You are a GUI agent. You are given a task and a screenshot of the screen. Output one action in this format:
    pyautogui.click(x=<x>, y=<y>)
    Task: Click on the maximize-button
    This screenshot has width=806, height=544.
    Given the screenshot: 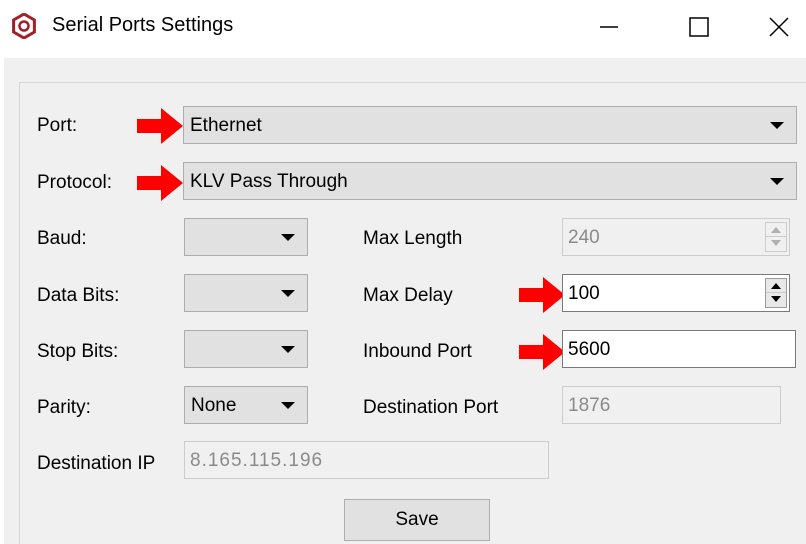 What is the action you would take?
    pyautogui.click(x=699, y=27)
    